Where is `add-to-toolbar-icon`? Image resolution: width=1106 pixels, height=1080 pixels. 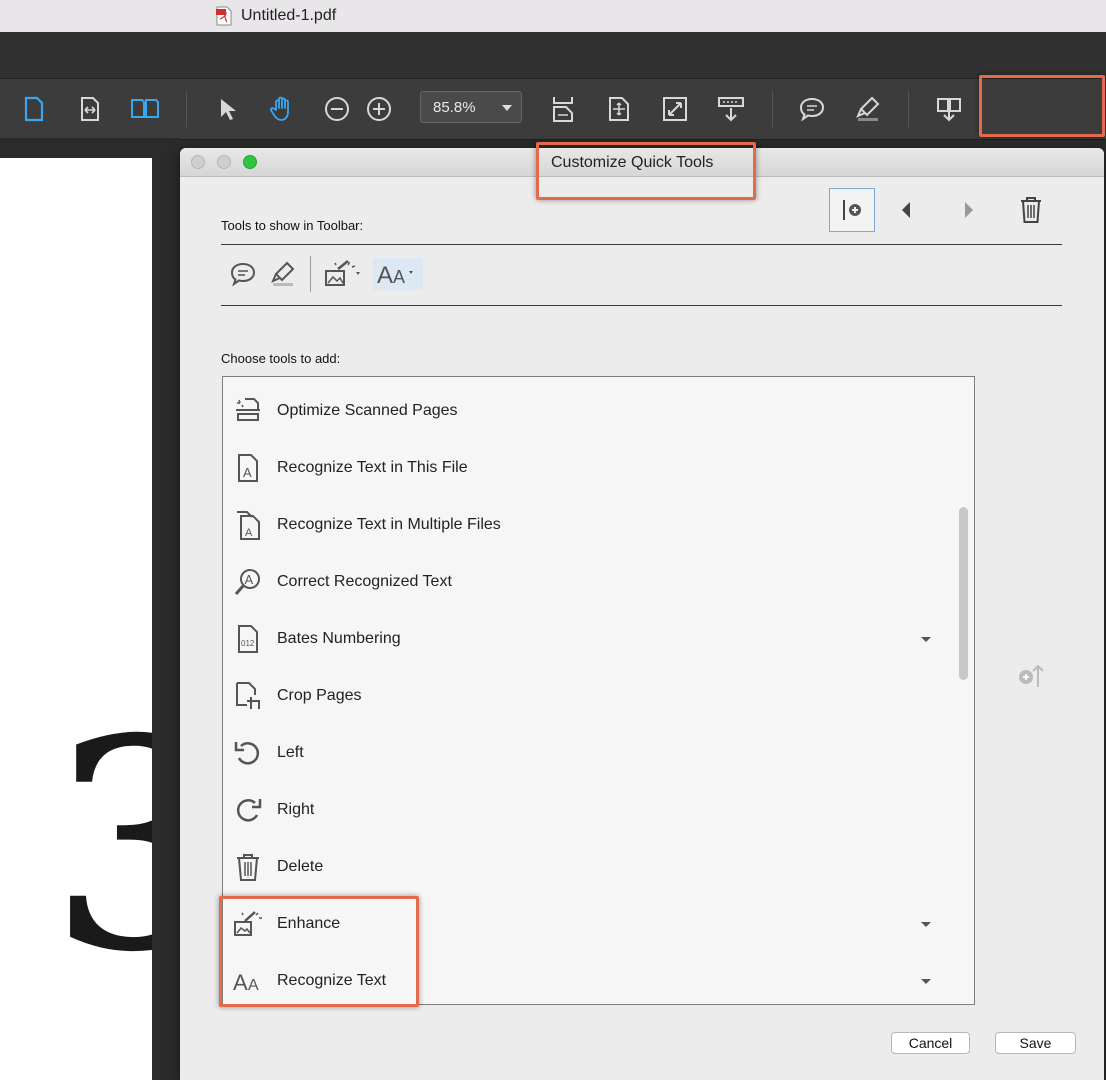 add-to-toolbar-icon is located at coordinates (1031, 675).